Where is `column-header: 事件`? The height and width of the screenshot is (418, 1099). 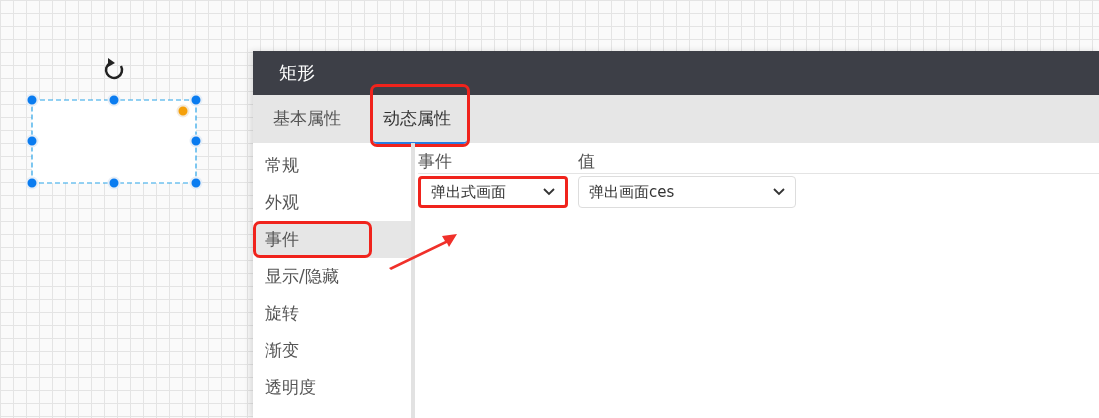 column-header: 事件 is located at coordinates (435, 161).